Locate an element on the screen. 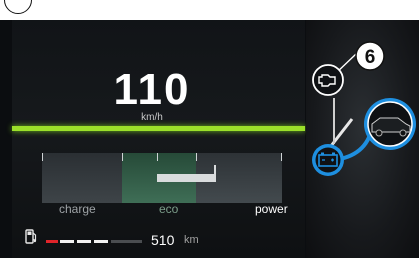 Image resolution: width=419 pixels, height=258 pixels. speed-value: 110 is located at coordinates (152, 89).